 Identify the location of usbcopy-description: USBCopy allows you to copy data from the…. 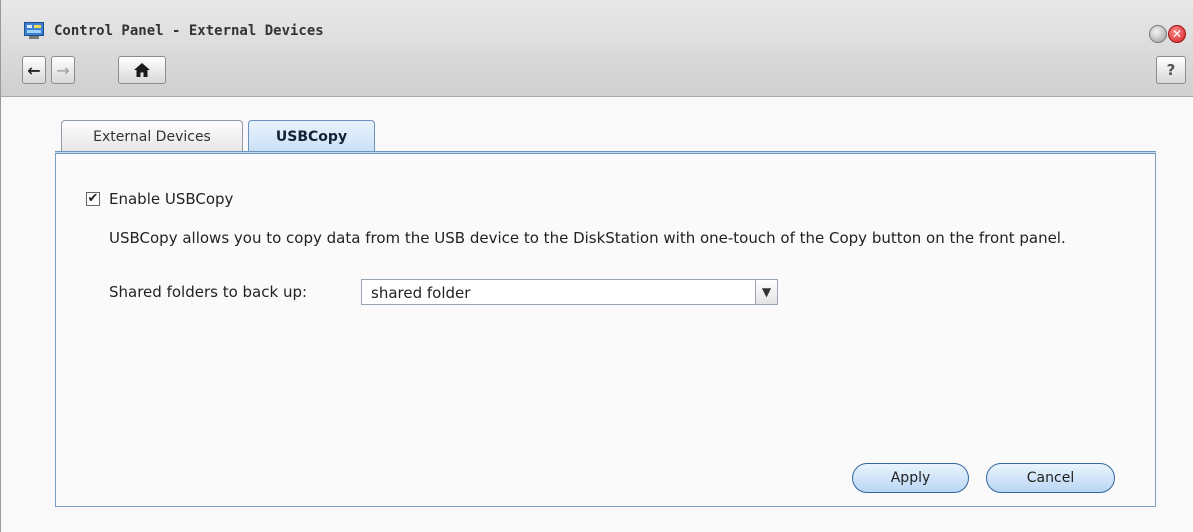
(587, 238).